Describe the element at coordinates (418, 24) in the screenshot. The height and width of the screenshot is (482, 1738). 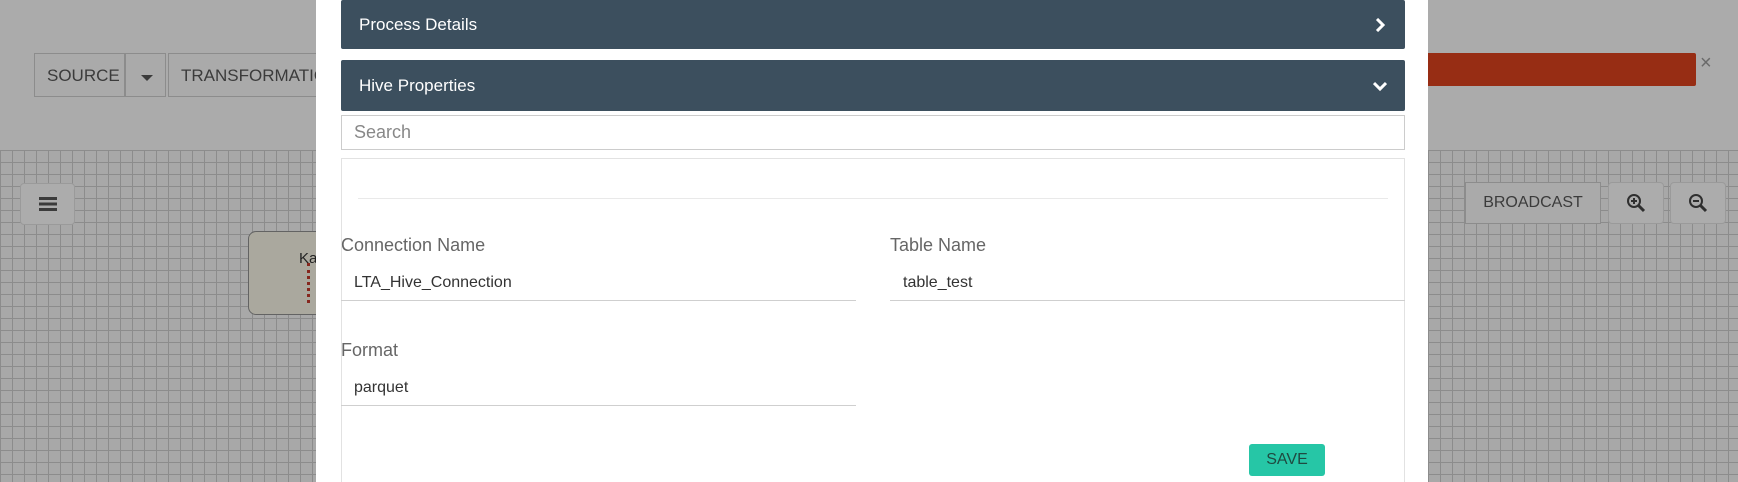
I see `process-details-title: Process Details` at that location.